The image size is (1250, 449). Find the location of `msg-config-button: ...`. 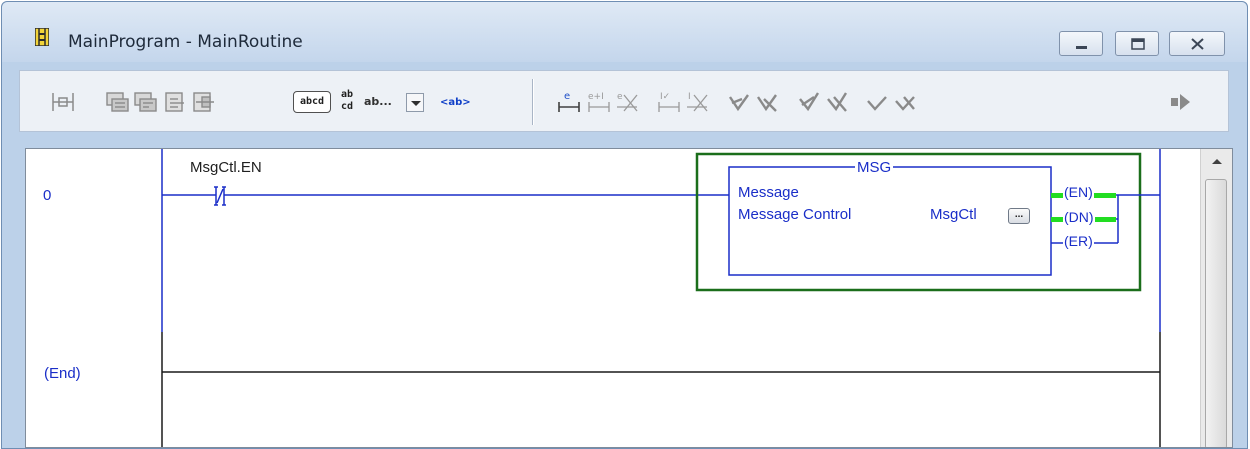

msg-config-button: ... is located at coordinates (1019, 216).